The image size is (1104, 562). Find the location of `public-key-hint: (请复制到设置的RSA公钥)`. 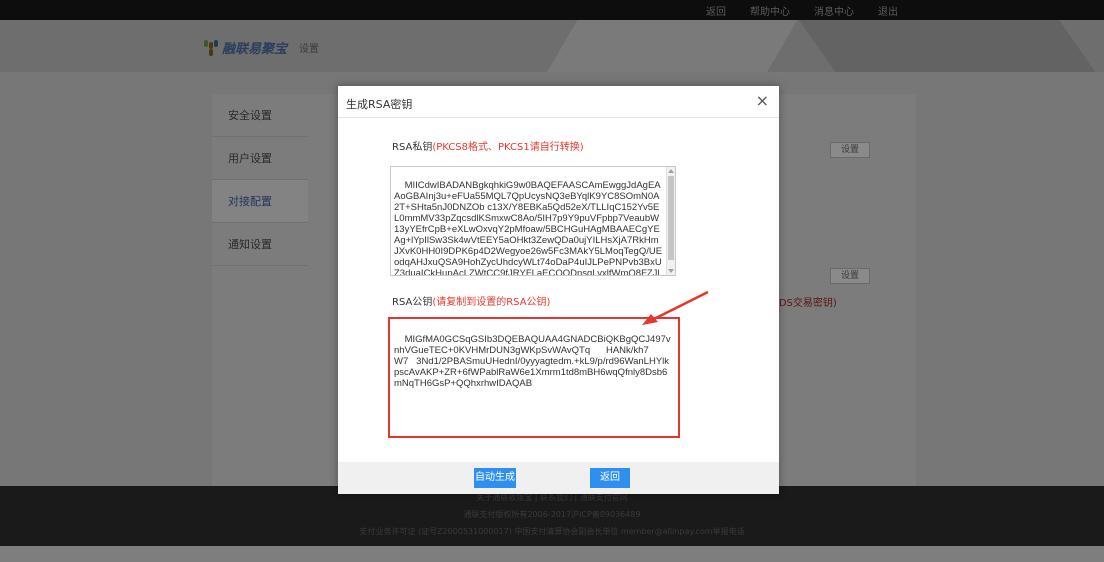

public-key-hint: (请复制到设置的RSA公钥) is located at coordinates (491, 302).